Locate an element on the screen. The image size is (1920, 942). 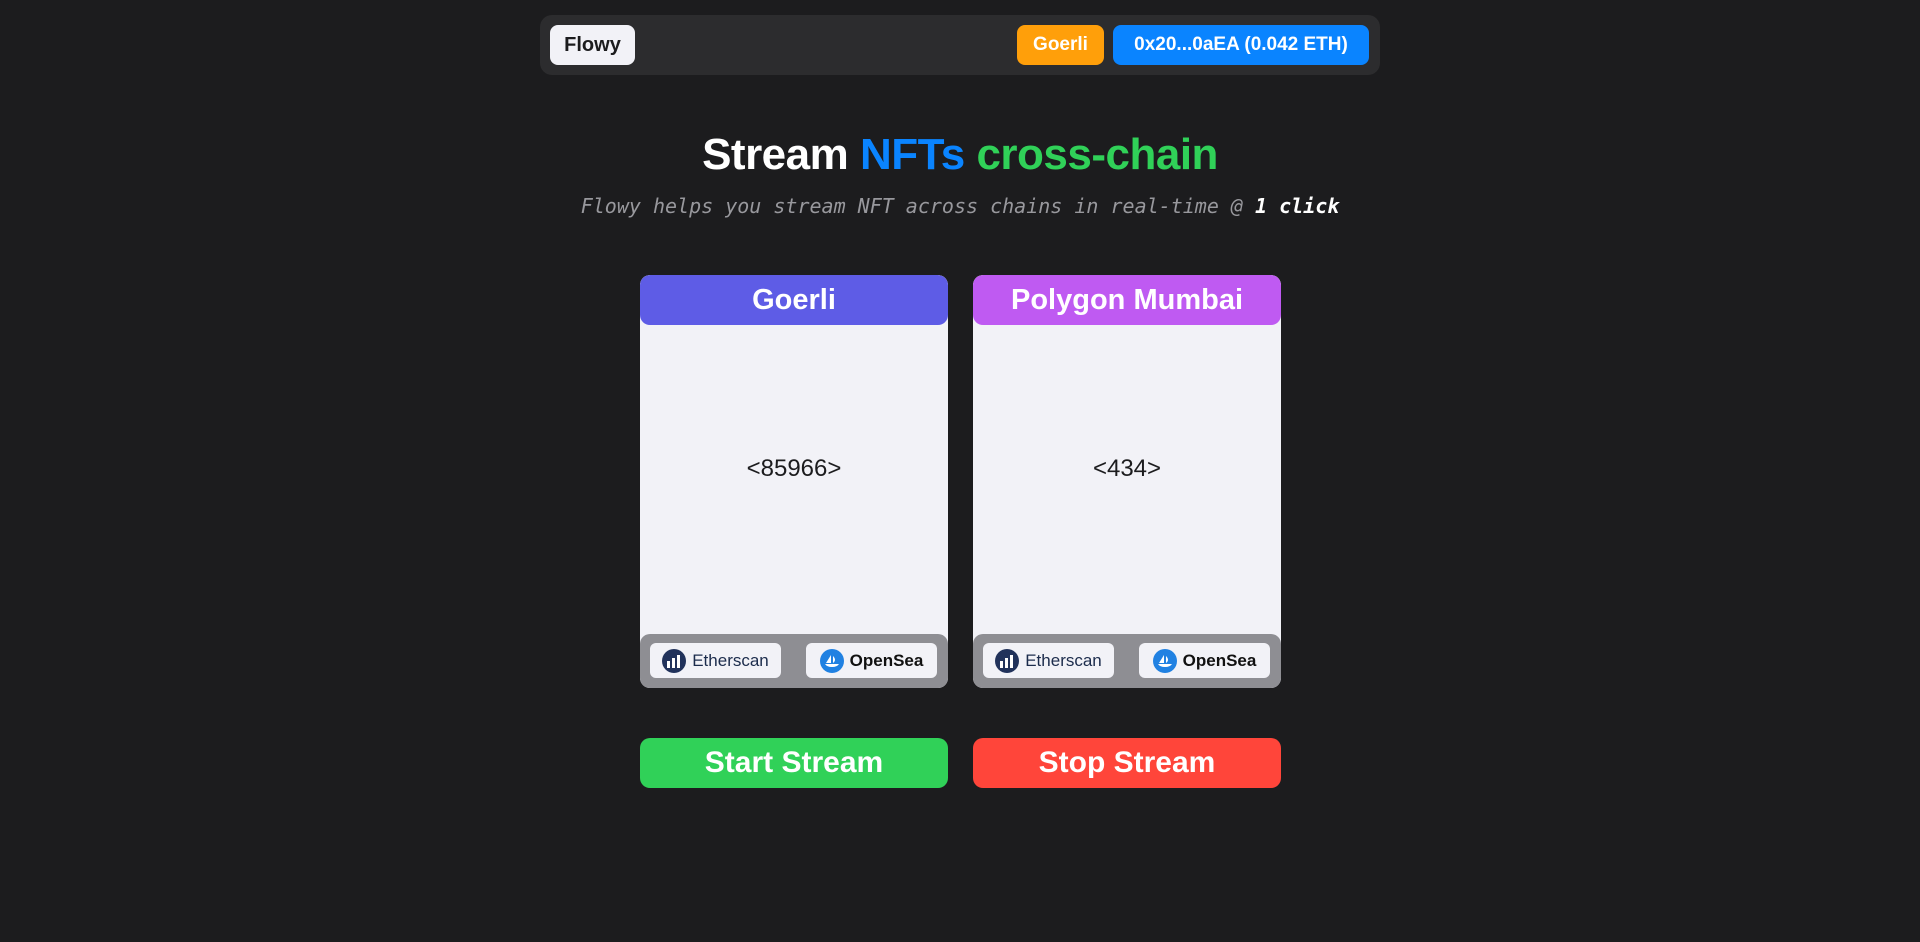
navbar: Flowy Goerli 0x20...0aEA (0.042 ETH) is located at coordinates (960, 45).